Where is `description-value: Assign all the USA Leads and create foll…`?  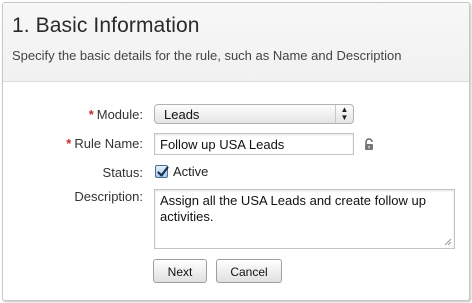 description-value: Assign all the USA Leads and create foll… is located at coordinates (293, 208).